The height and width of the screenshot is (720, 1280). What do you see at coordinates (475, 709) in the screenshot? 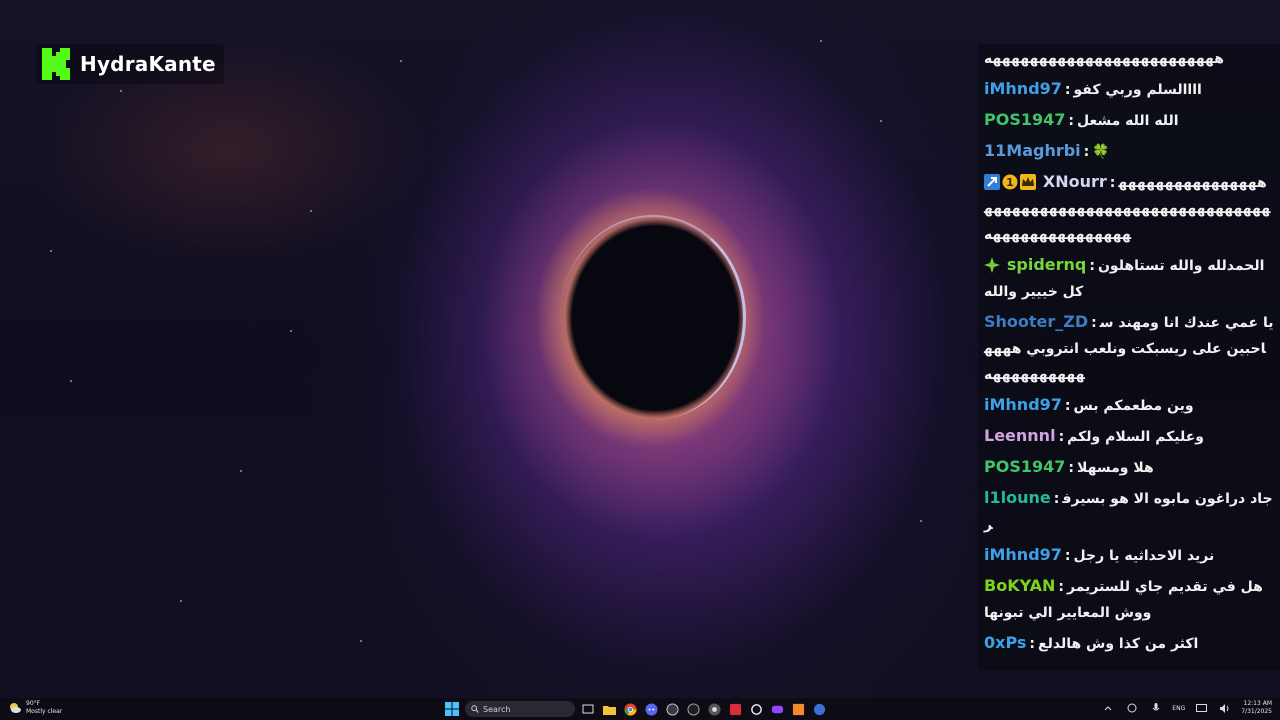
I see `search-icon` at bounding box center [475, 709].